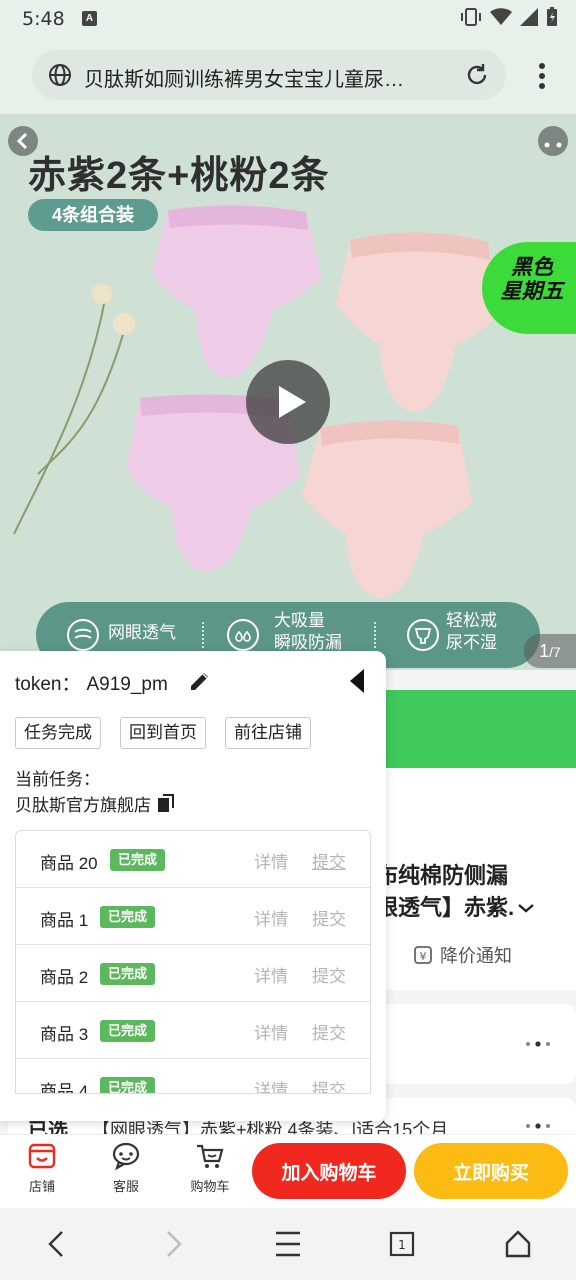 The width and height of the screenshot is (576, 1280). I want to click on store-button: 店铺, so click(42, 1168).